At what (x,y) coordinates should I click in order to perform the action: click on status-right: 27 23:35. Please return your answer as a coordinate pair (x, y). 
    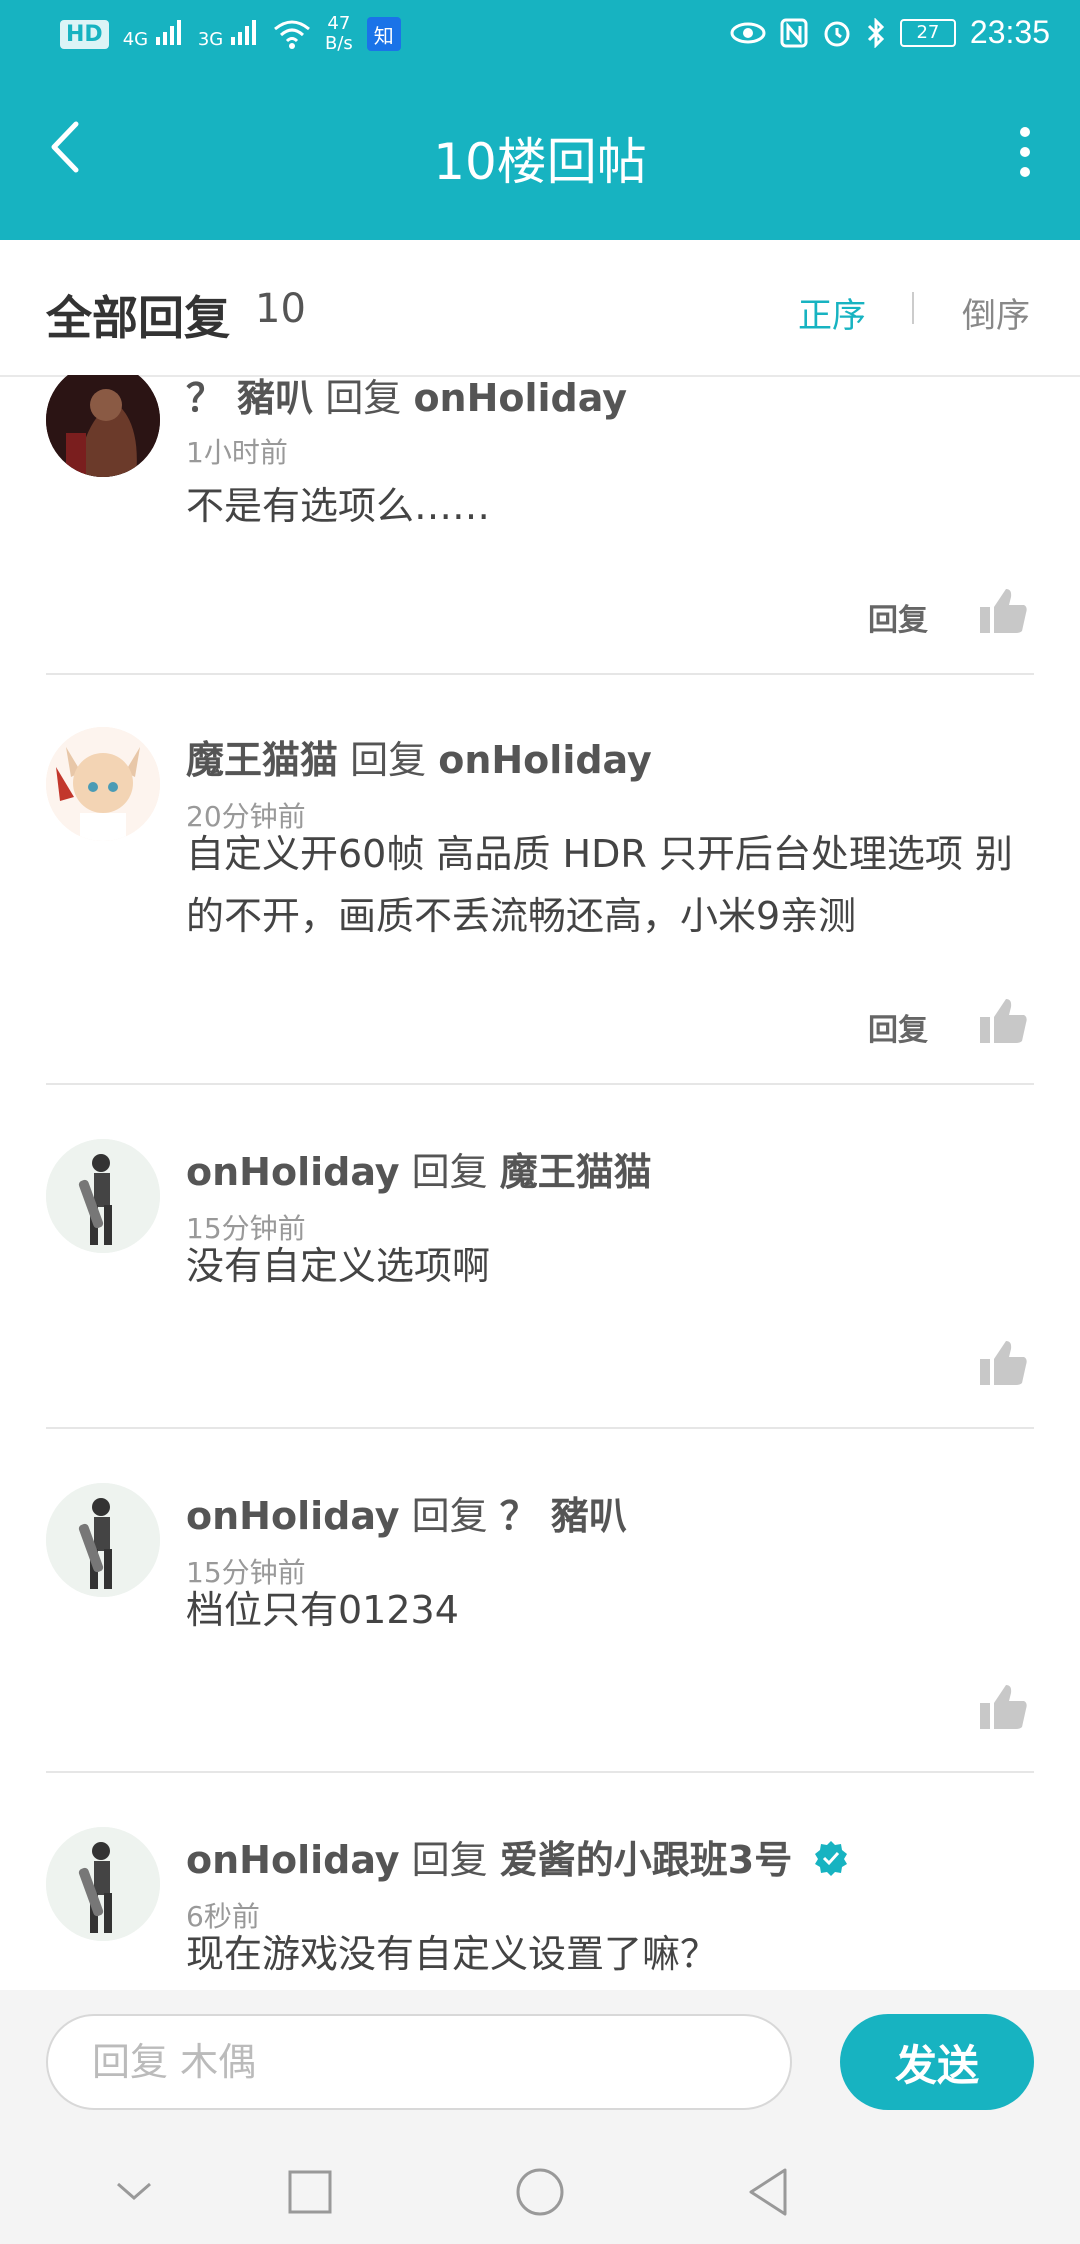
    Looking at the image, I should click on (890, 32).